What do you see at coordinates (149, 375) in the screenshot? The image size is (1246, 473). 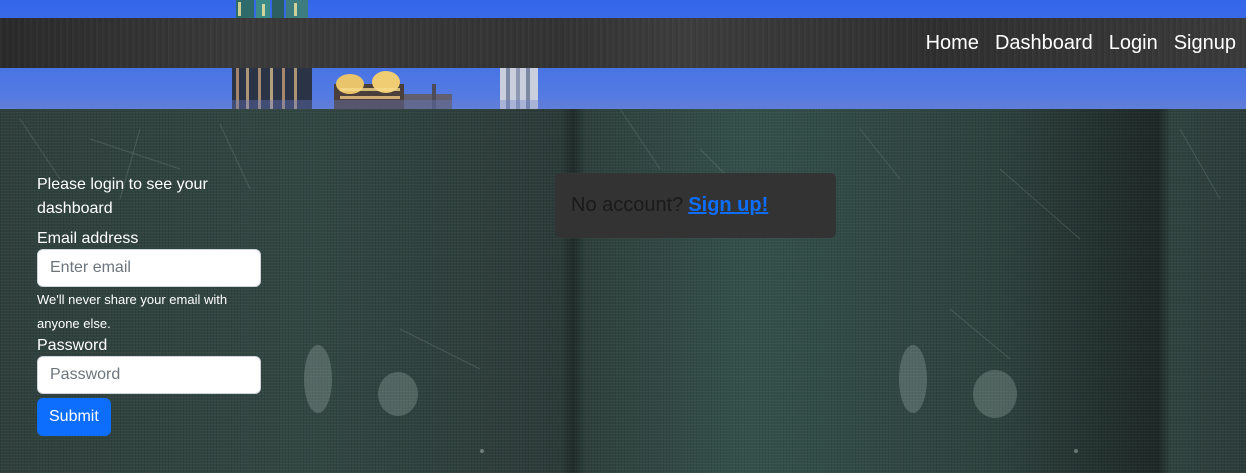 I see `password-input` at bounding box center [149, 375].